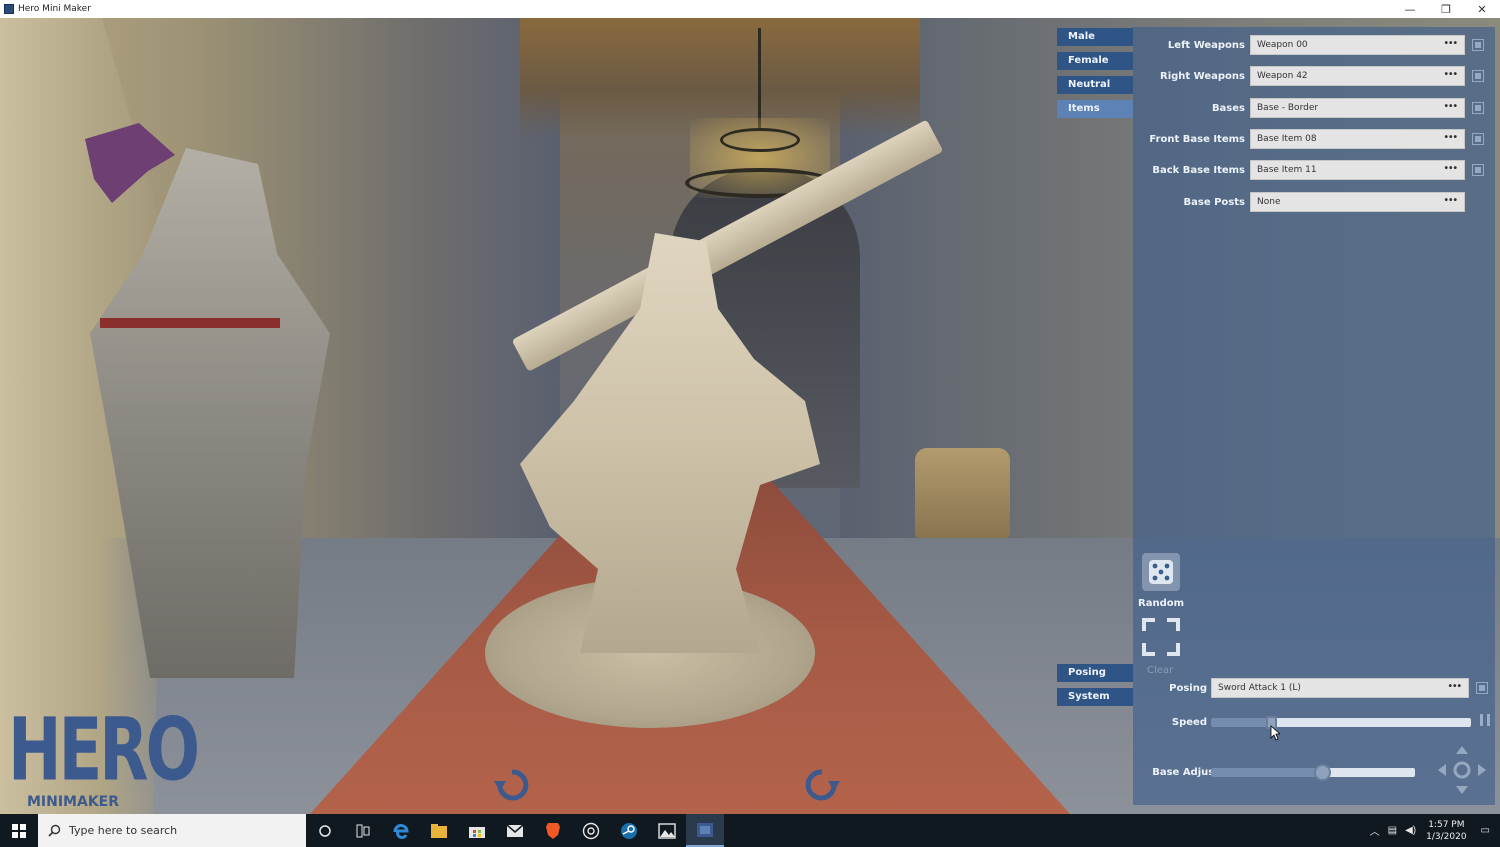 The height and width of the screenshot is (847, 1500). I want to click on field-row-base-posts: Base Posts None •••, so click(1299, 202).